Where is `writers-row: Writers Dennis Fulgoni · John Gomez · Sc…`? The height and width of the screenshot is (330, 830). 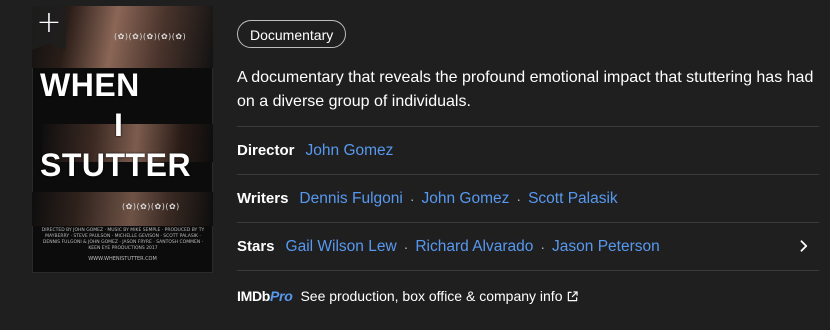
writers-row: Writers Dennis Fulgoni · John Gomez · Sc… is located at coordinates (528, 198).